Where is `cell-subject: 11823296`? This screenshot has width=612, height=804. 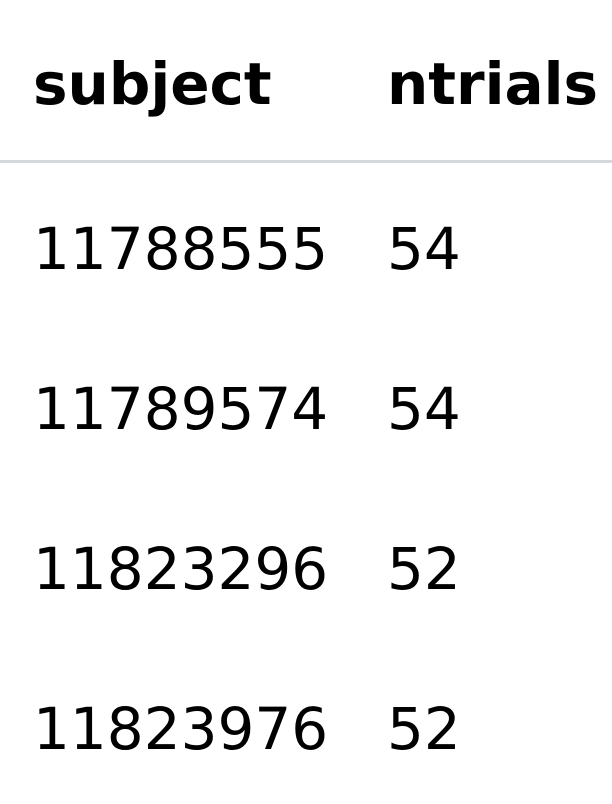 cell-subject: 11823296 is located at coordinates (181, 569).